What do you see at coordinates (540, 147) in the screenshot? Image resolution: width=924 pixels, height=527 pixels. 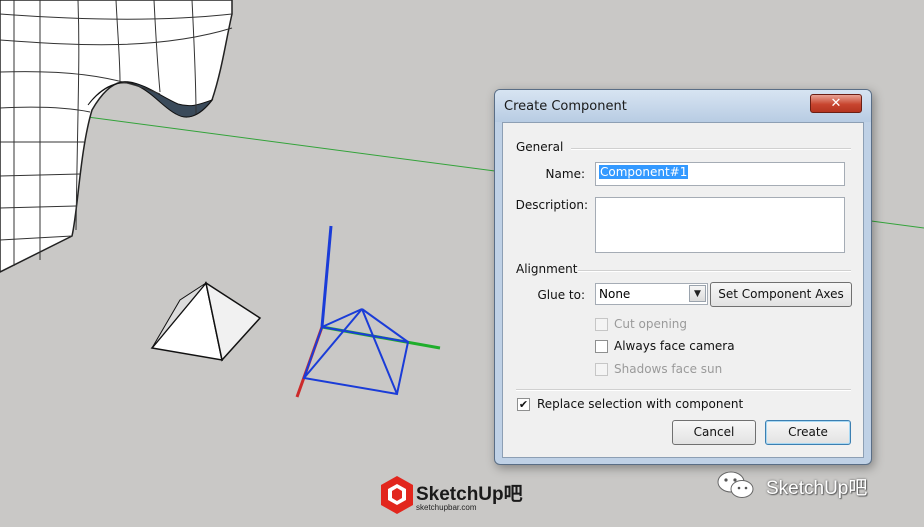 I see `general-section-label: General` at bounding box center [540, 147].